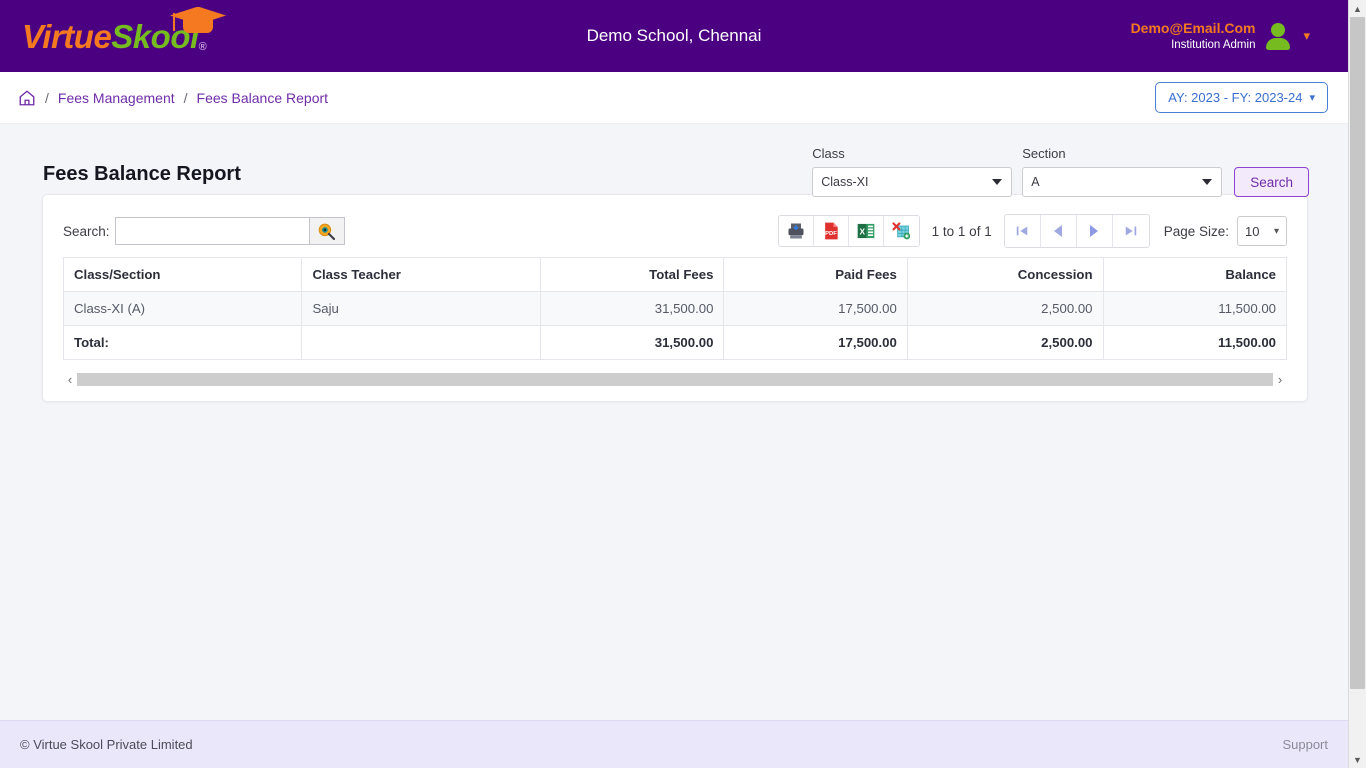 Image resolution: width=1366 pixels, height=768 pixels. Describe the element at coordinates (1193, 27) in the screenshot. I see `user-email: Demo@Email.Com` at that location.